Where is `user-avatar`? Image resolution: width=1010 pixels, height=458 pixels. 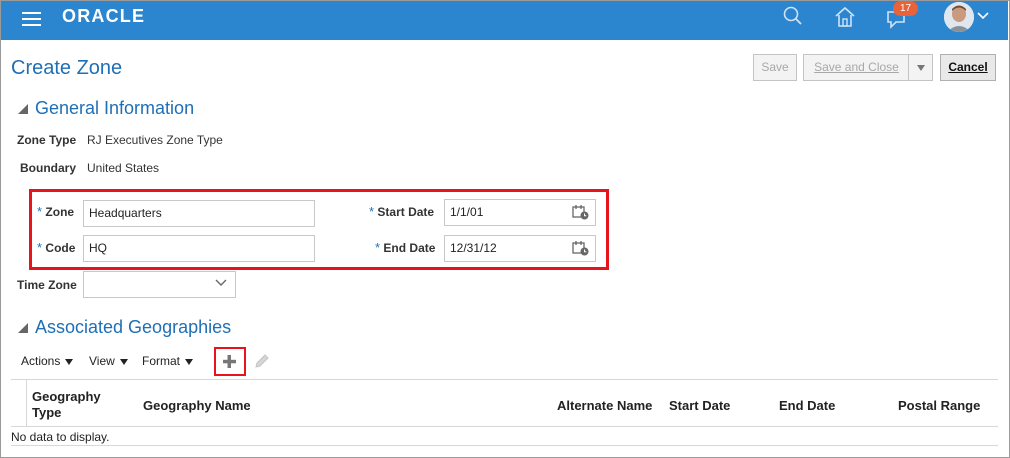
user-avatar is located at coordinates (959, 17).